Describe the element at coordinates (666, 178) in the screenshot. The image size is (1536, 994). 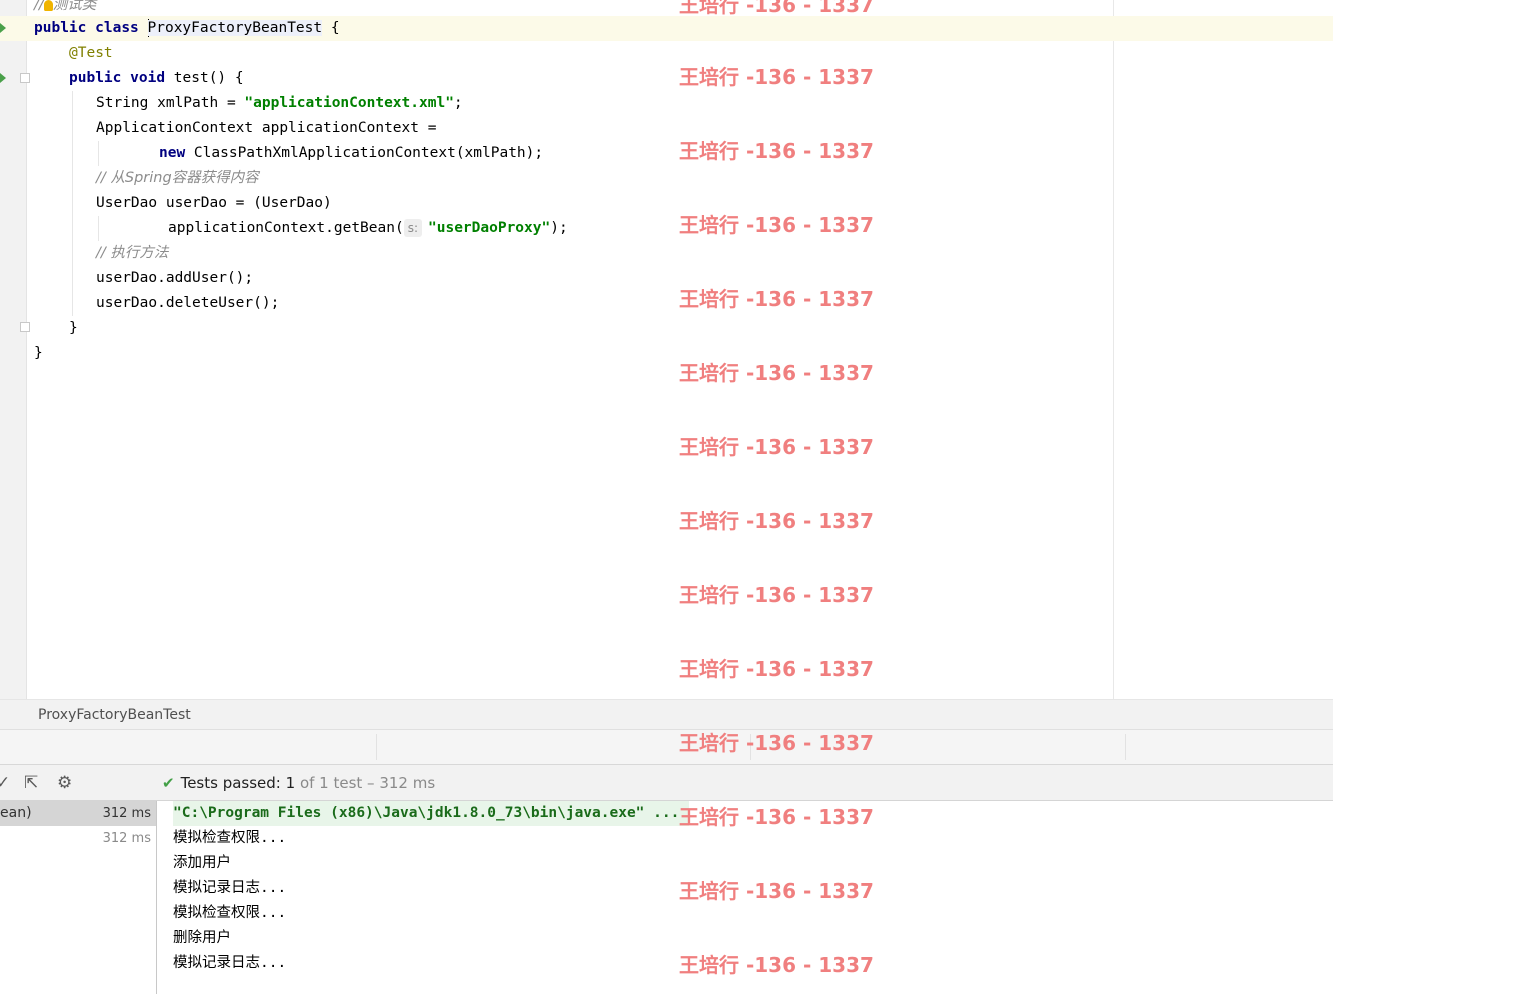
I see `code-line-8: // 从Spring容器获得内容` at that location.